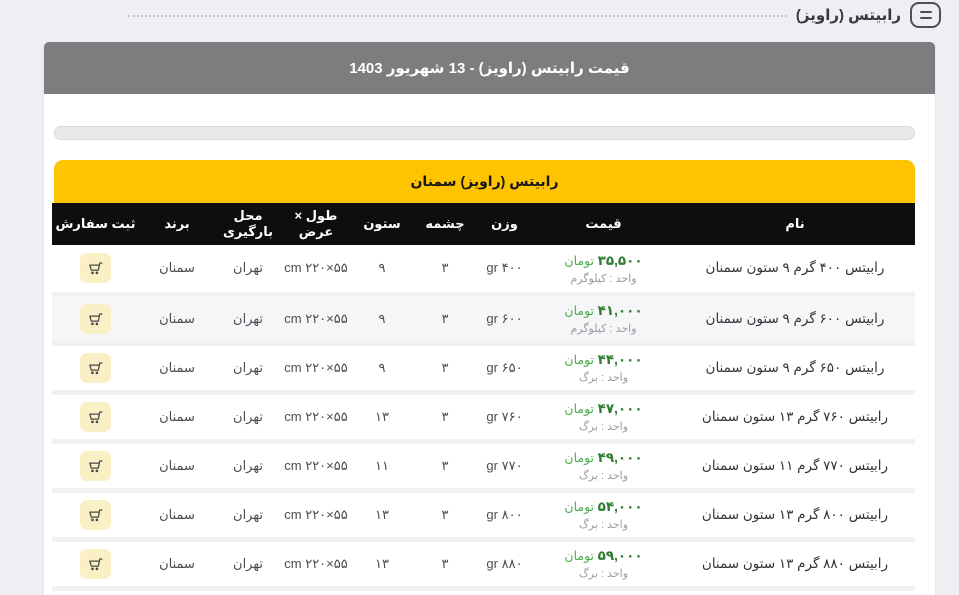  What do you see at coordinates (489, 68) in the screenshot?
I see `card-header-title: قیمت رابیتس (راویز) - 13 شهریور 1403` at bounding box center [489, 68].